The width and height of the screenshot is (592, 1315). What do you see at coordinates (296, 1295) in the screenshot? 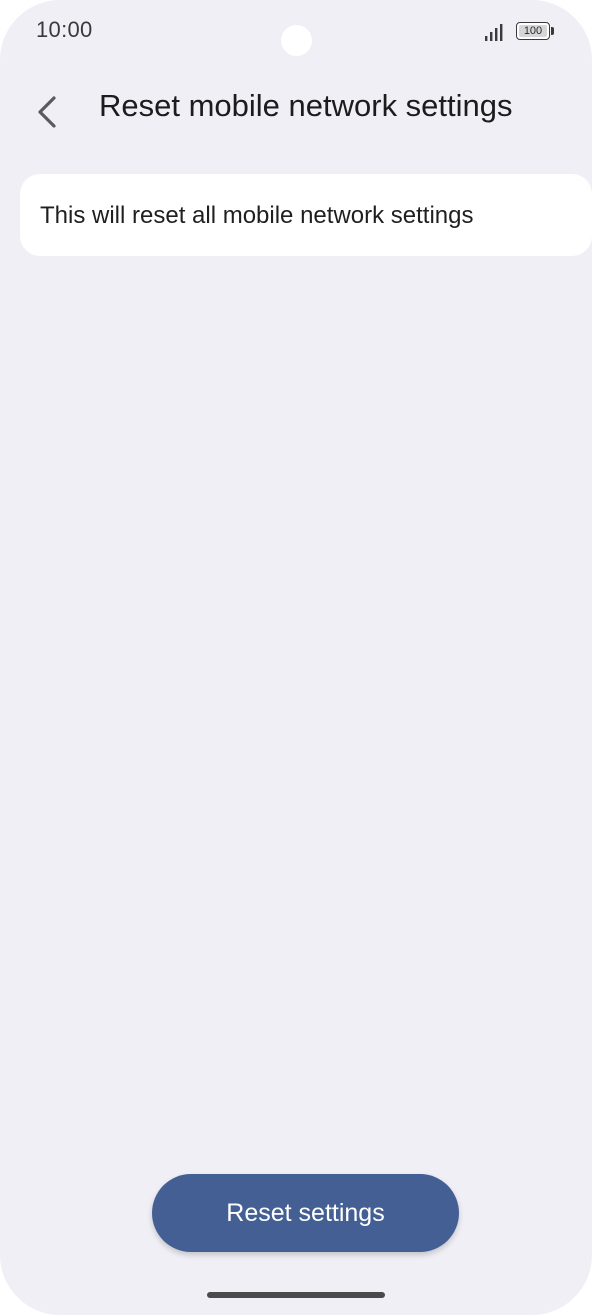
I see `home-indicator` at bounding box center [296, 1295].